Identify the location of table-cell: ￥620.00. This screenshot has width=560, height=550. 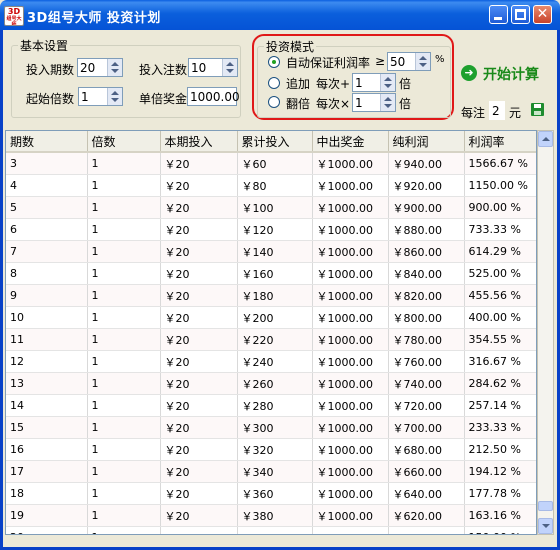
(426, 515).